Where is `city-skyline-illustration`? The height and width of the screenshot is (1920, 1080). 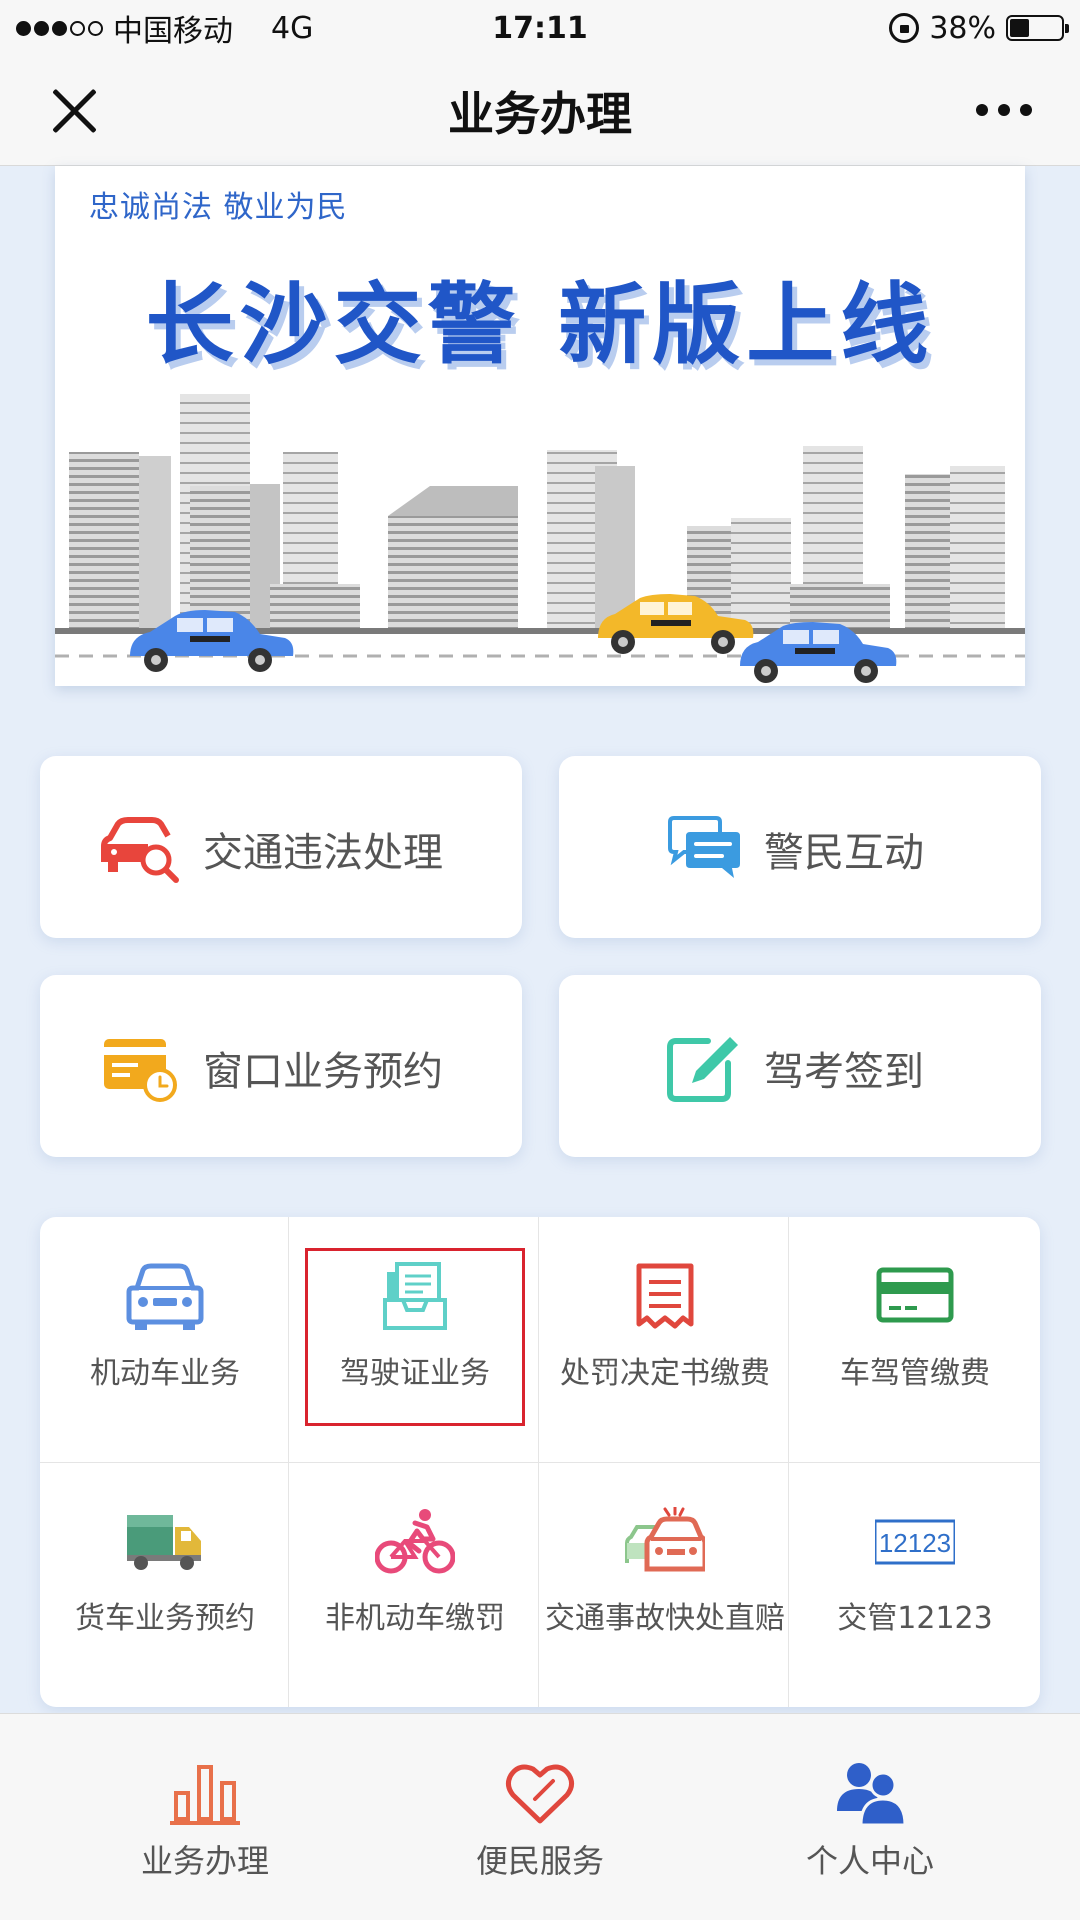 city-skyline-illustration is located at coordinates (540, 538).